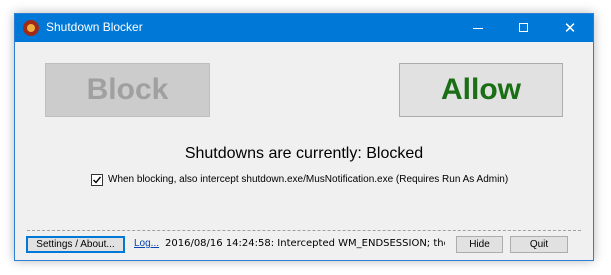 Image resolution: width=611 pixels, height=275 pixels. I want to click on minimize-button, so click(478, 28).